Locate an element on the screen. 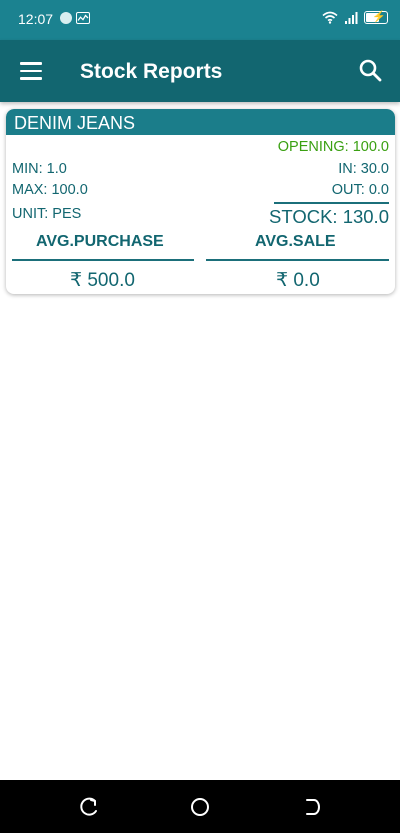 Image resolution: width=400 pixels, height=833 pixels. app-bar: Stock Reports is located at coordinates (200, 71).